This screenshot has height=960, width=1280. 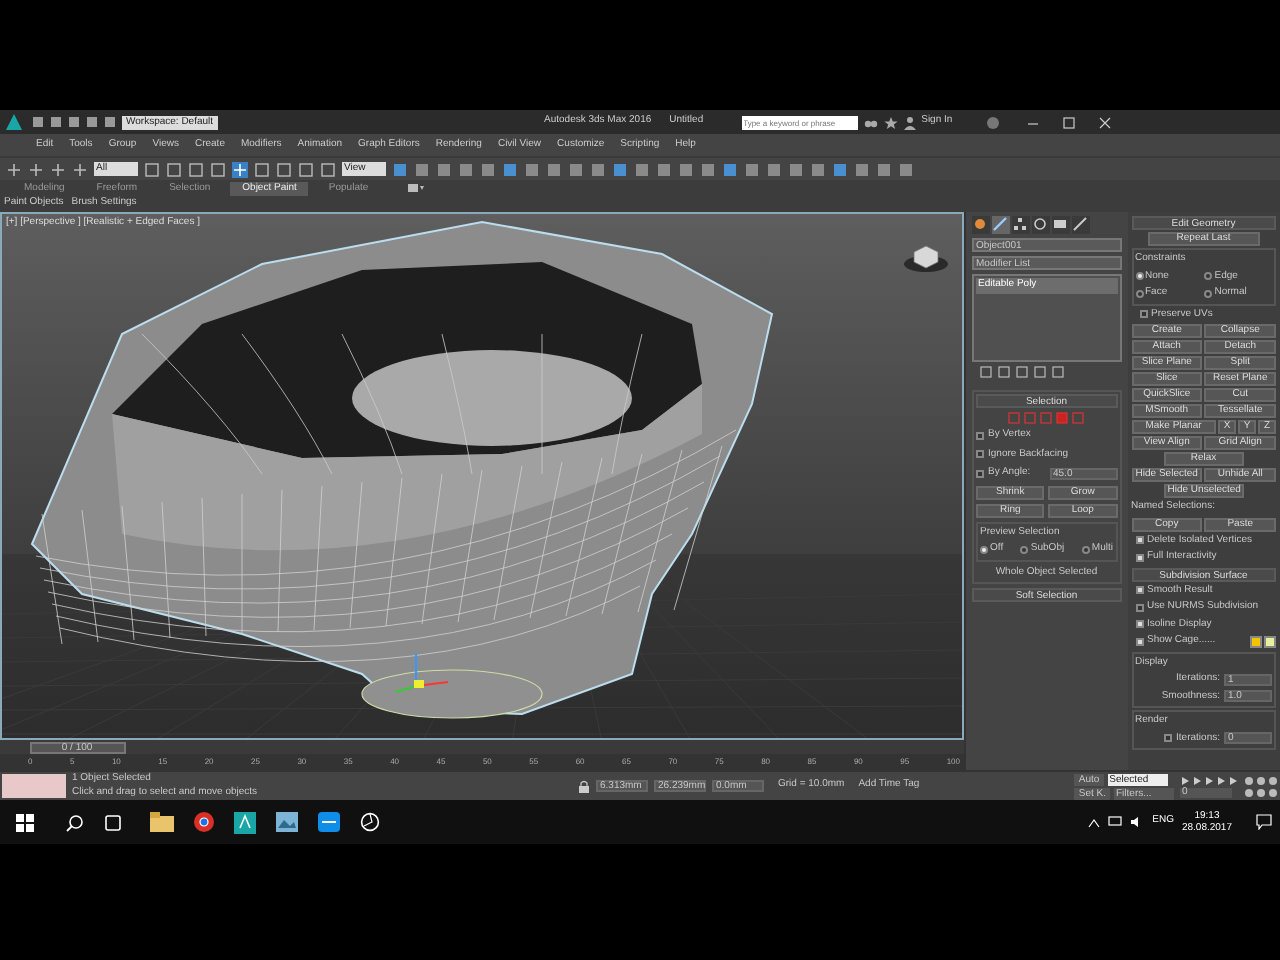 I want to click on lock-icon, so click(x=584, y=786).